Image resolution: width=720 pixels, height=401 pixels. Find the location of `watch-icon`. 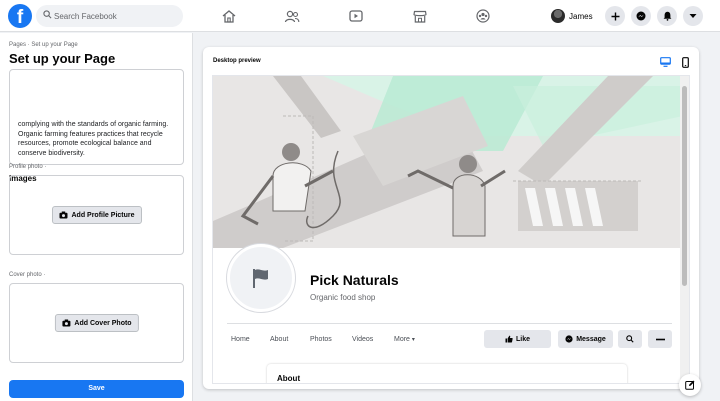

watch-icon is located at coordinates (356, 16).